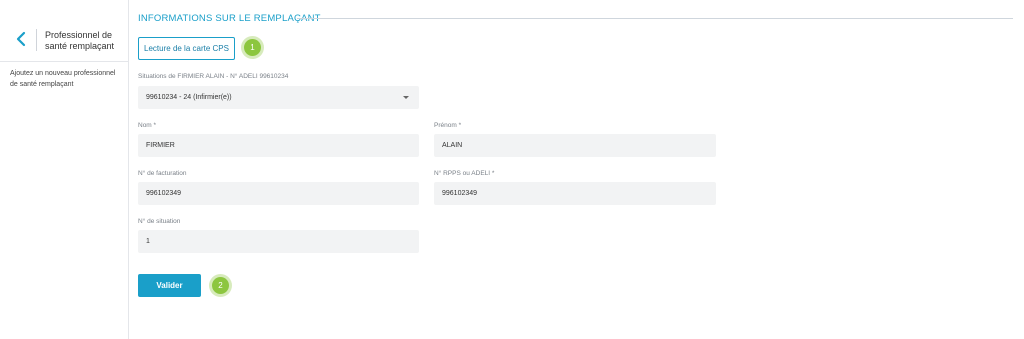 The image size is (1024, 339). Describe the element at coordinates (575, 193) in the screenshot. I see `rpps-field: 996102349` at that location.